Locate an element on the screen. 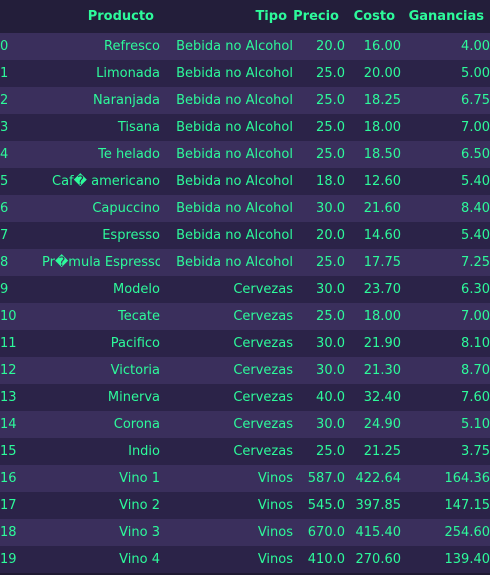 The height and width of the screenshot is (575, 490). producto-cell: Espresso is located at coordinates (131, 235).